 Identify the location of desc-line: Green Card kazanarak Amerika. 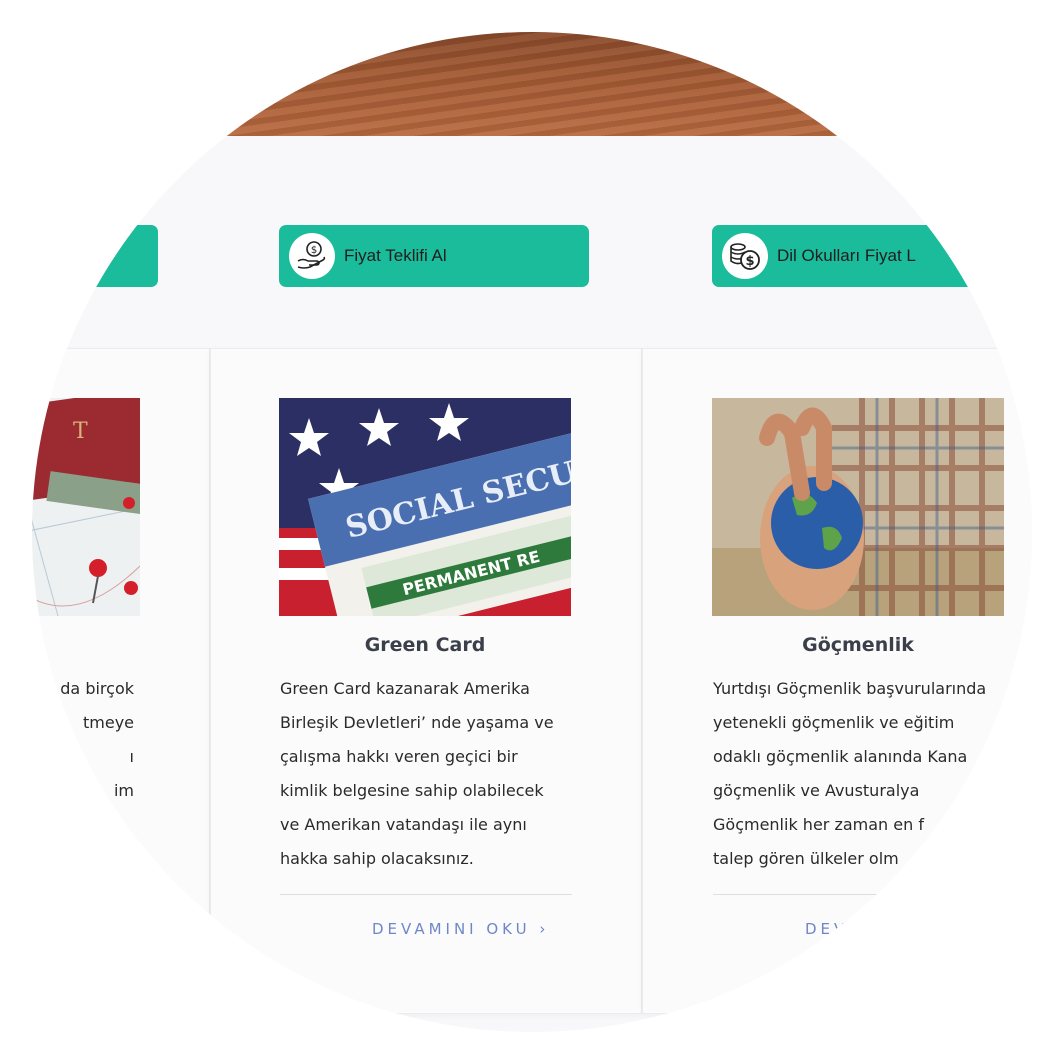
(405, 688).